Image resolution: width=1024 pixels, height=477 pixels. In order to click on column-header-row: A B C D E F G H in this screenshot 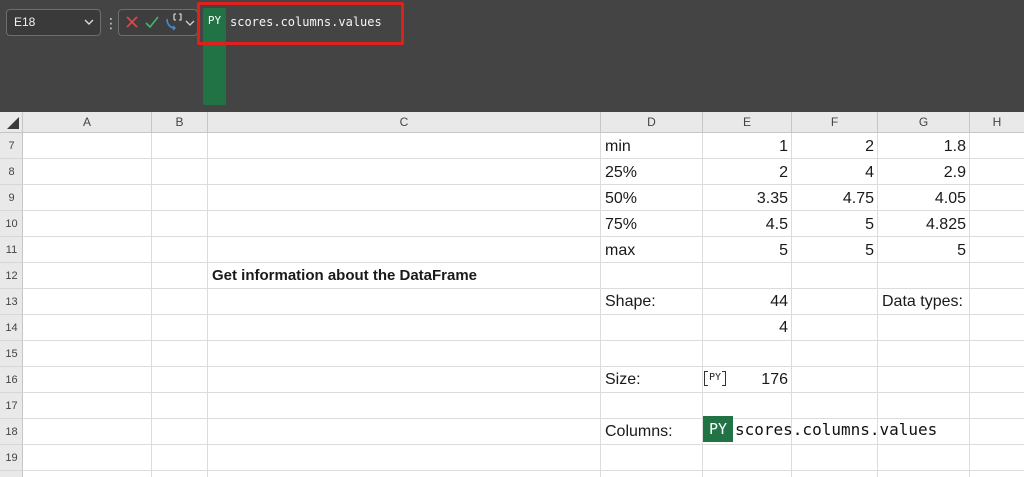, I will do `click(512, 122)`.